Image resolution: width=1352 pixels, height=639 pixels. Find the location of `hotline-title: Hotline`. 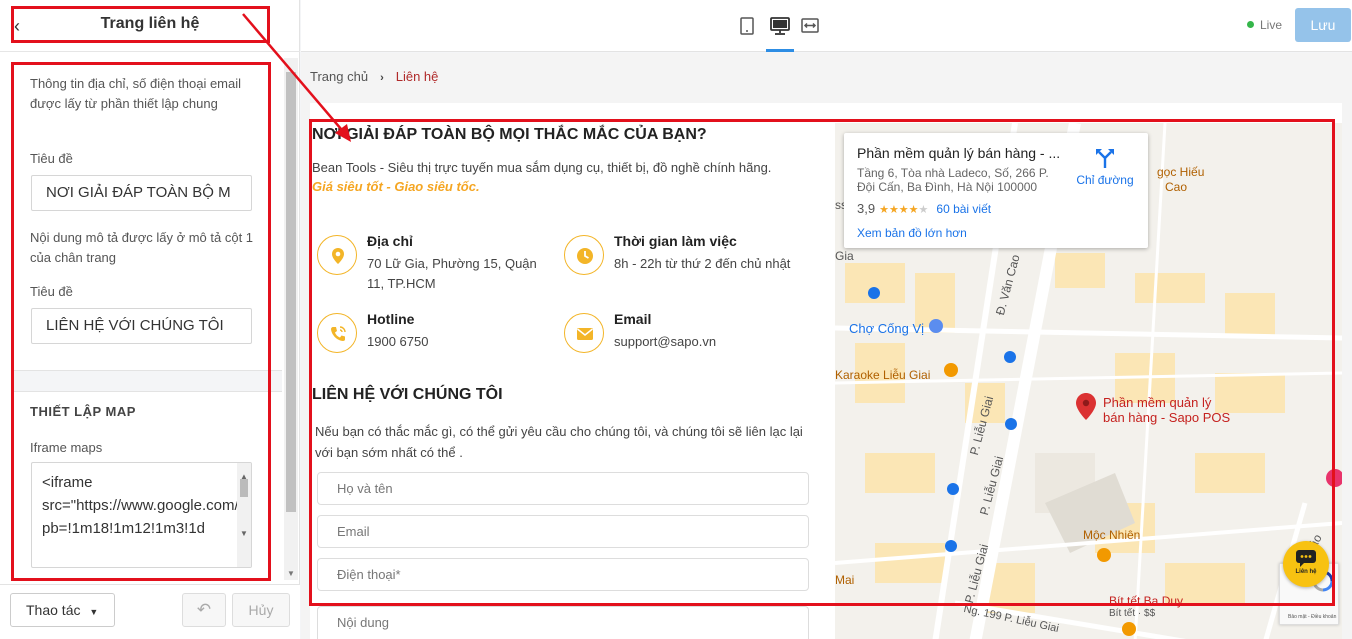

hotline-title: Hotline is located at coordinates (391, 319).